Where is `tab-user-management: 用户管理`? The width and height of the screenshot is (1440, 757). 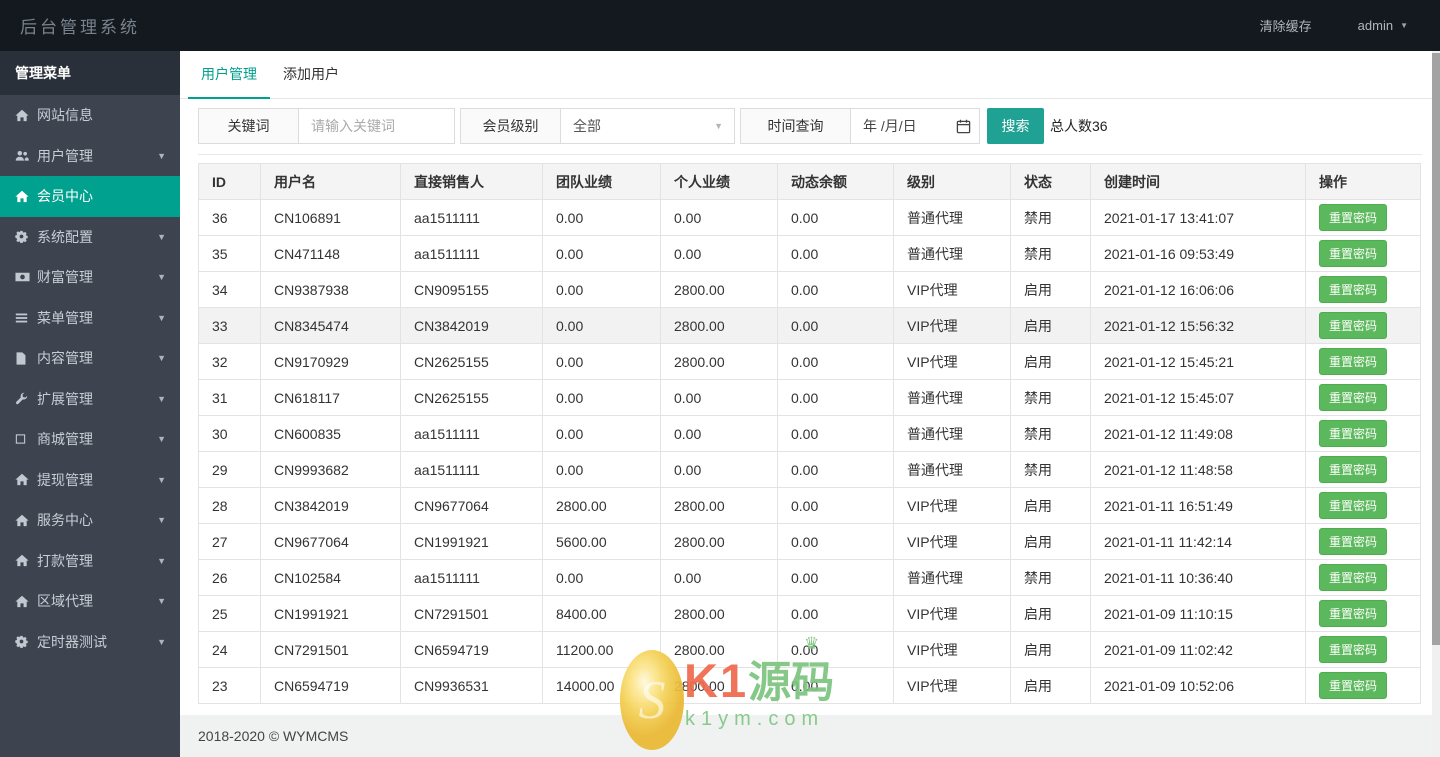
tab-user-management: 用户管理 is located at coordinates (229, 75).